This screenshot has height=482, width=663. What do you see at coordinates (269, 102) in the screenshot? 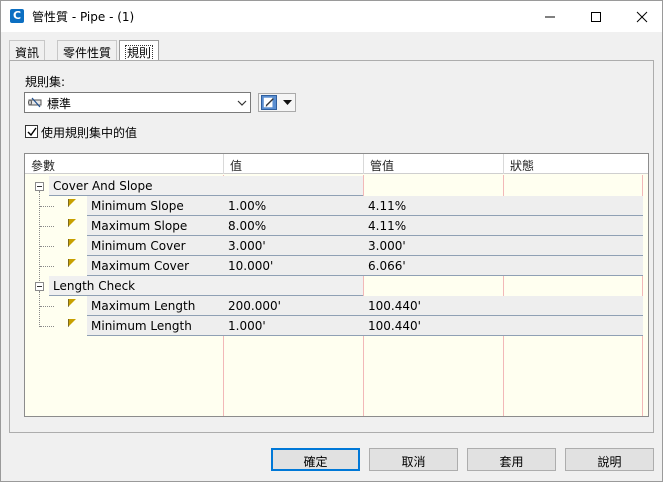
I see `edit-pencil-icon` at bounding box center [269, 102].